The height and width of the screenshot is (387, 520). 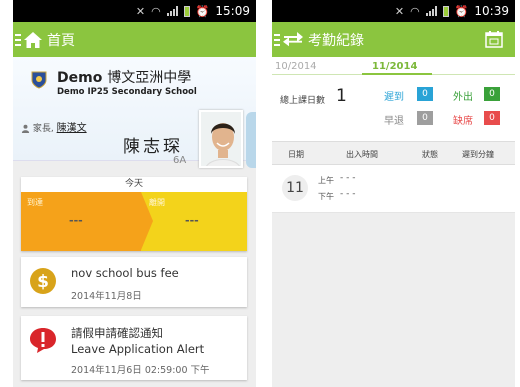 I want to click on calendar-icon, so click(x=494, y=39).